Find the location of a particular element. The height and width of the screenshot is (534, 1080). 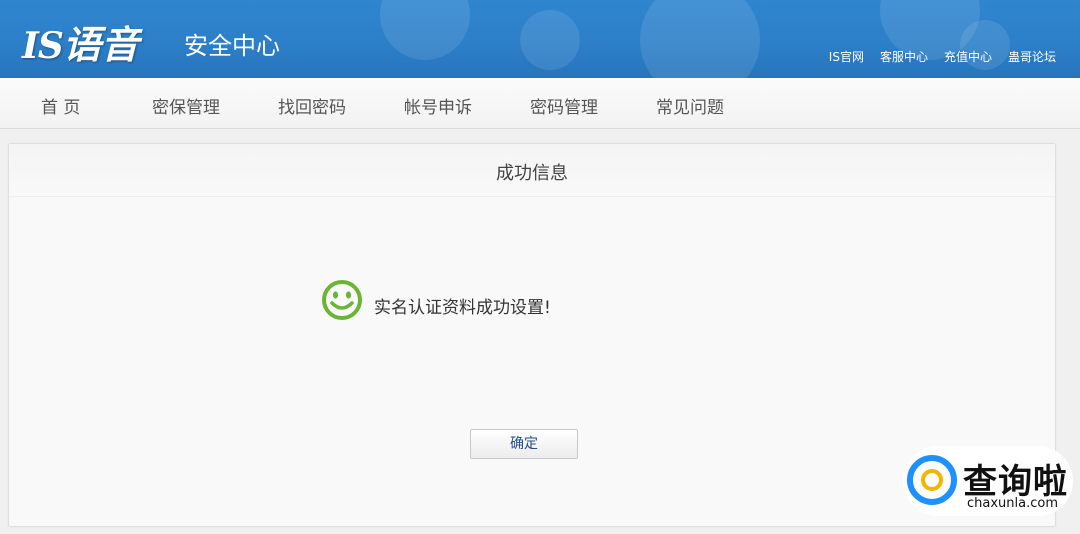

watermark-logo: 查询啦 chaxunla.com is located at coordinates (988, 481).